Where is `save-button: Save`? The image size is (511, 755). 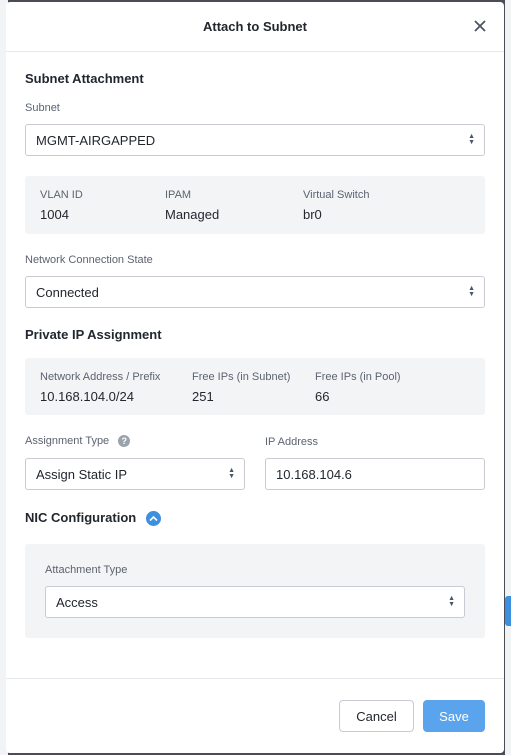 save-button: Save is located at coordinates (454, 716).